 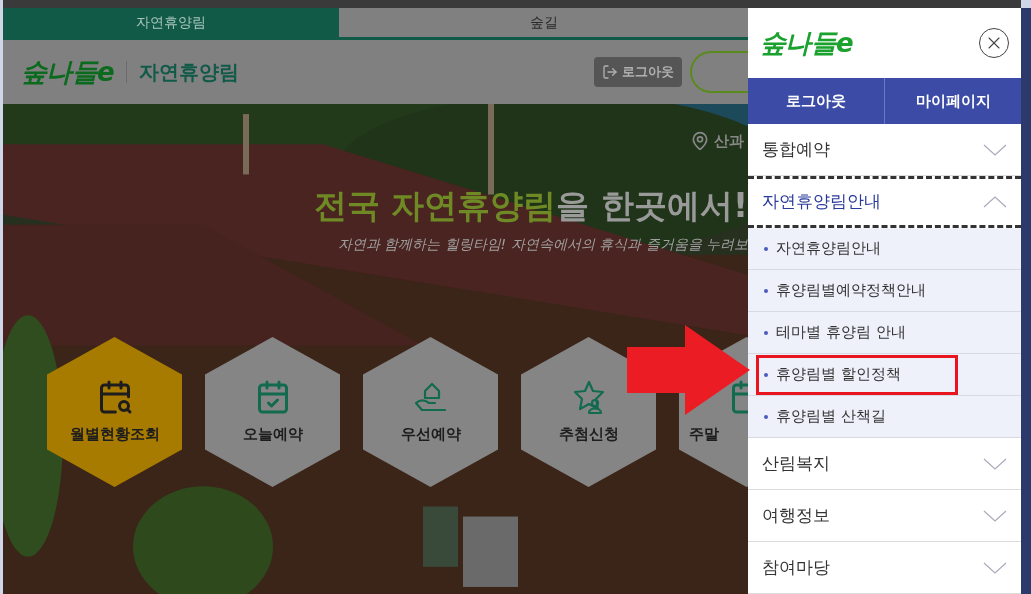 What do you see at coordinates (543, 22) in the screenshot?
I see `site-tab: 숲길` at bounding box center [543, 22].